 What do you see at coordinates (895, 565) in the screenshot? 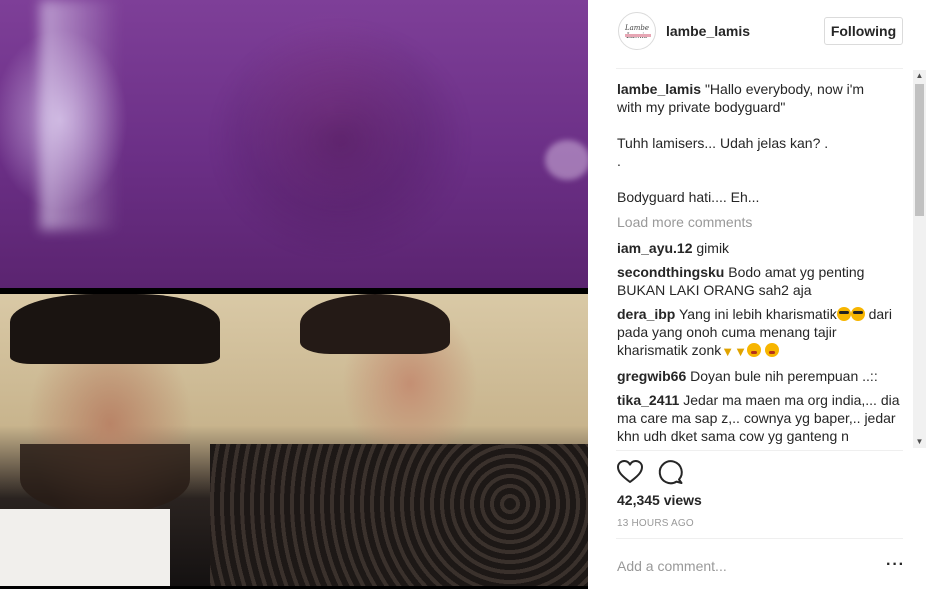
I see `more-options-icon: ···` at bounding box center [895, 565].